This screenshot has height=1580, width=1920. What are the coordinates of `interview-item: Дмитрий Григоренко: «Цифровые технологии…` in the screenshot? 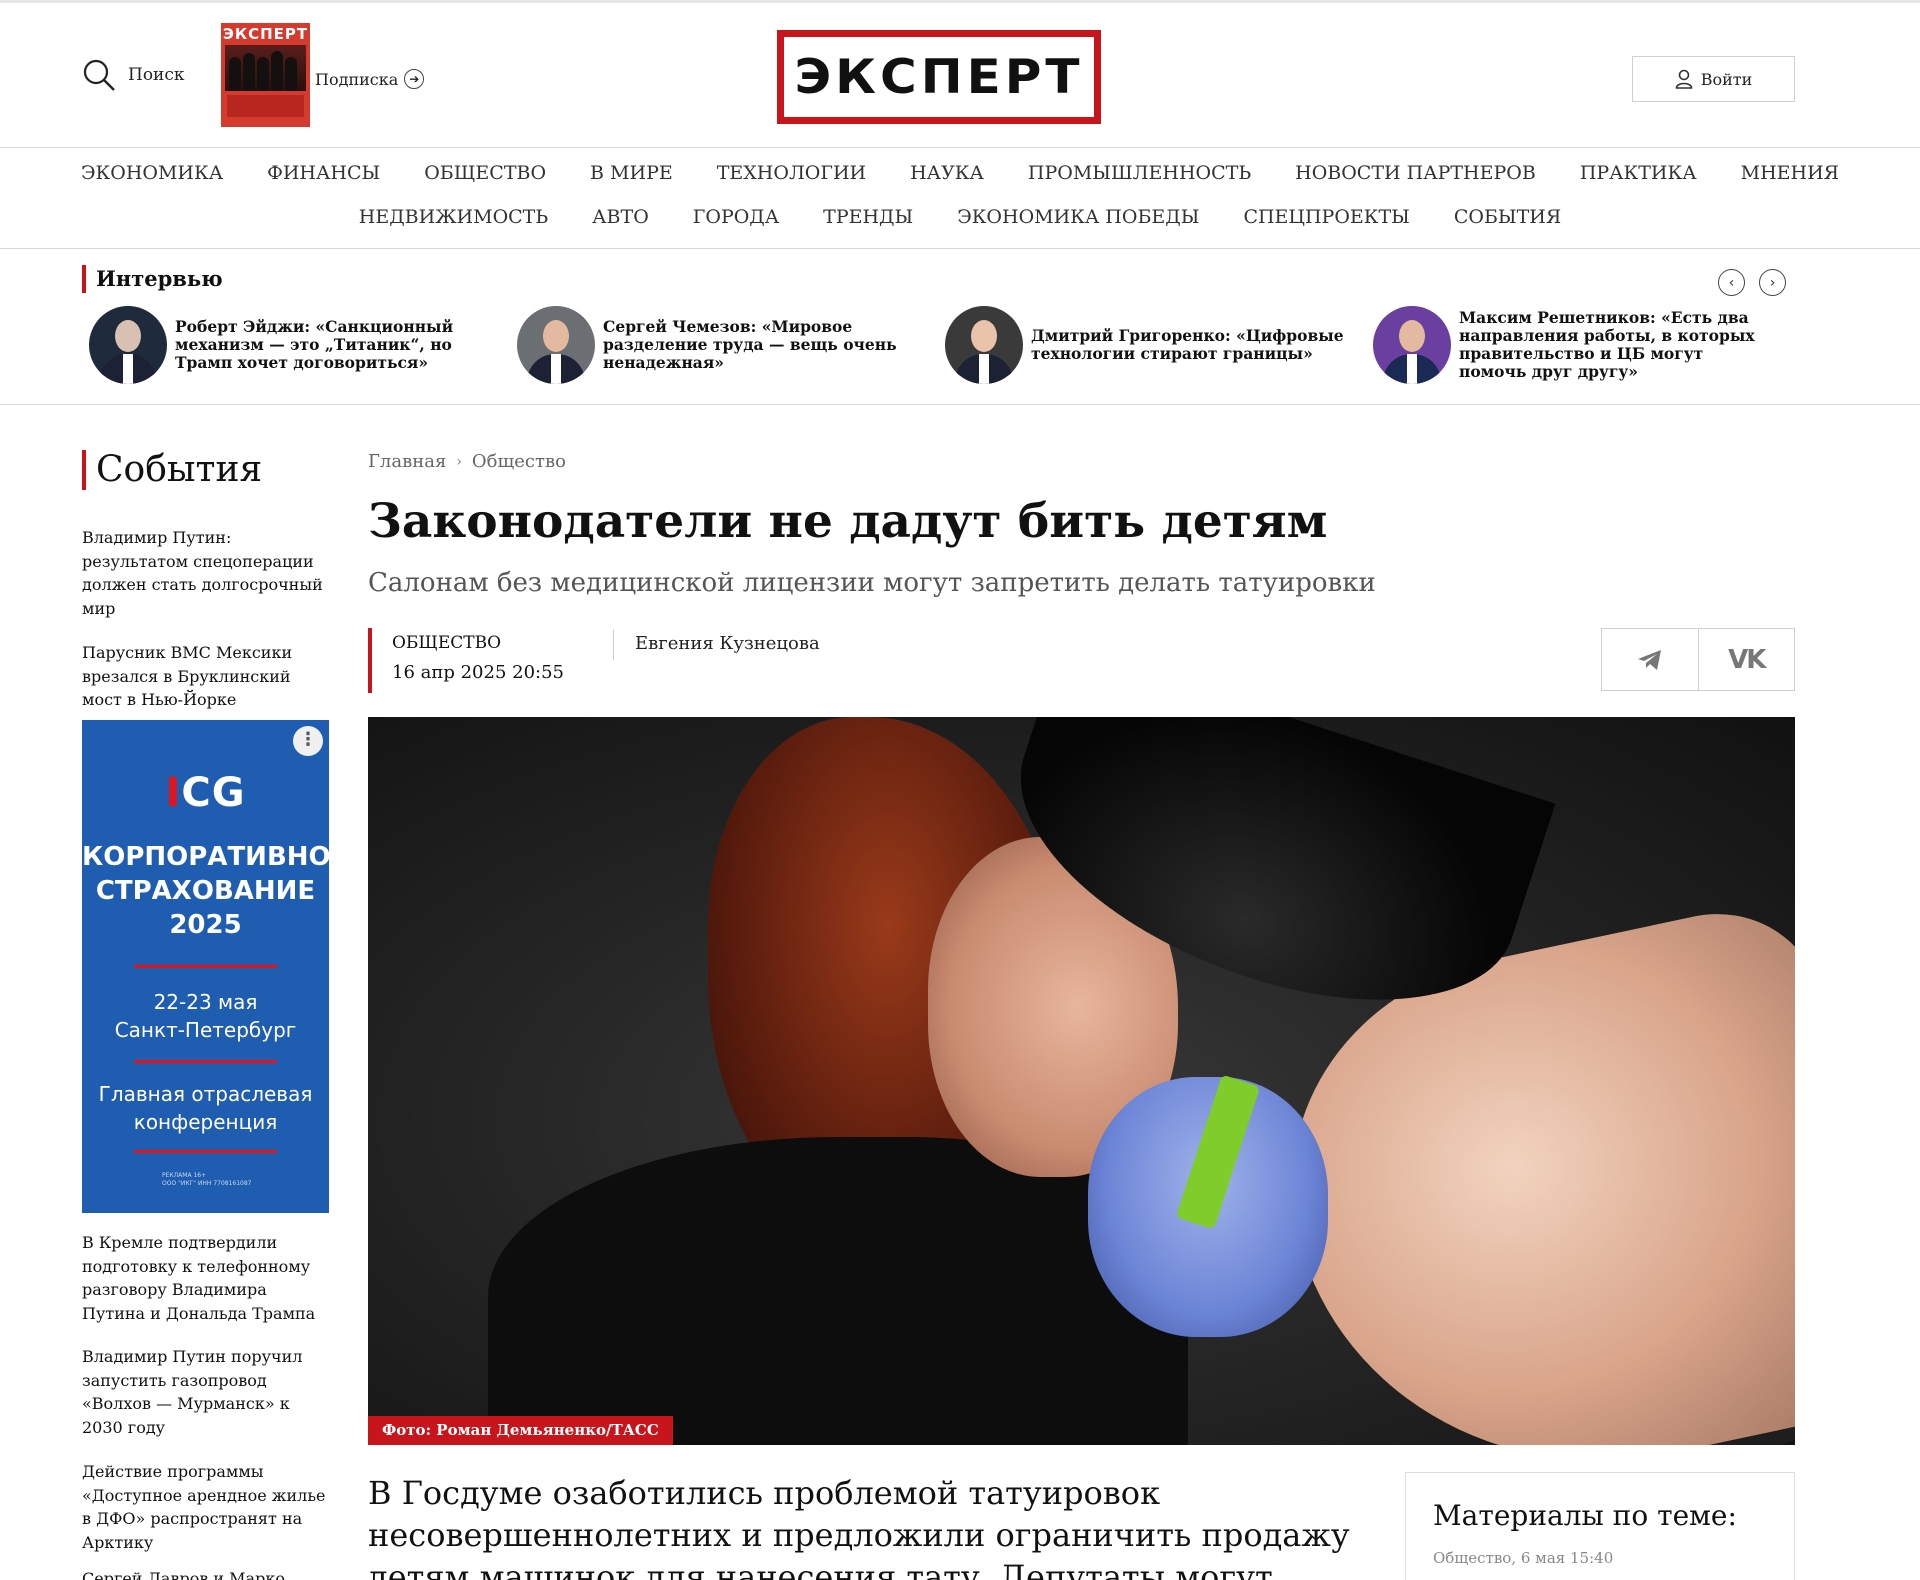 It's located at (1145, 345).